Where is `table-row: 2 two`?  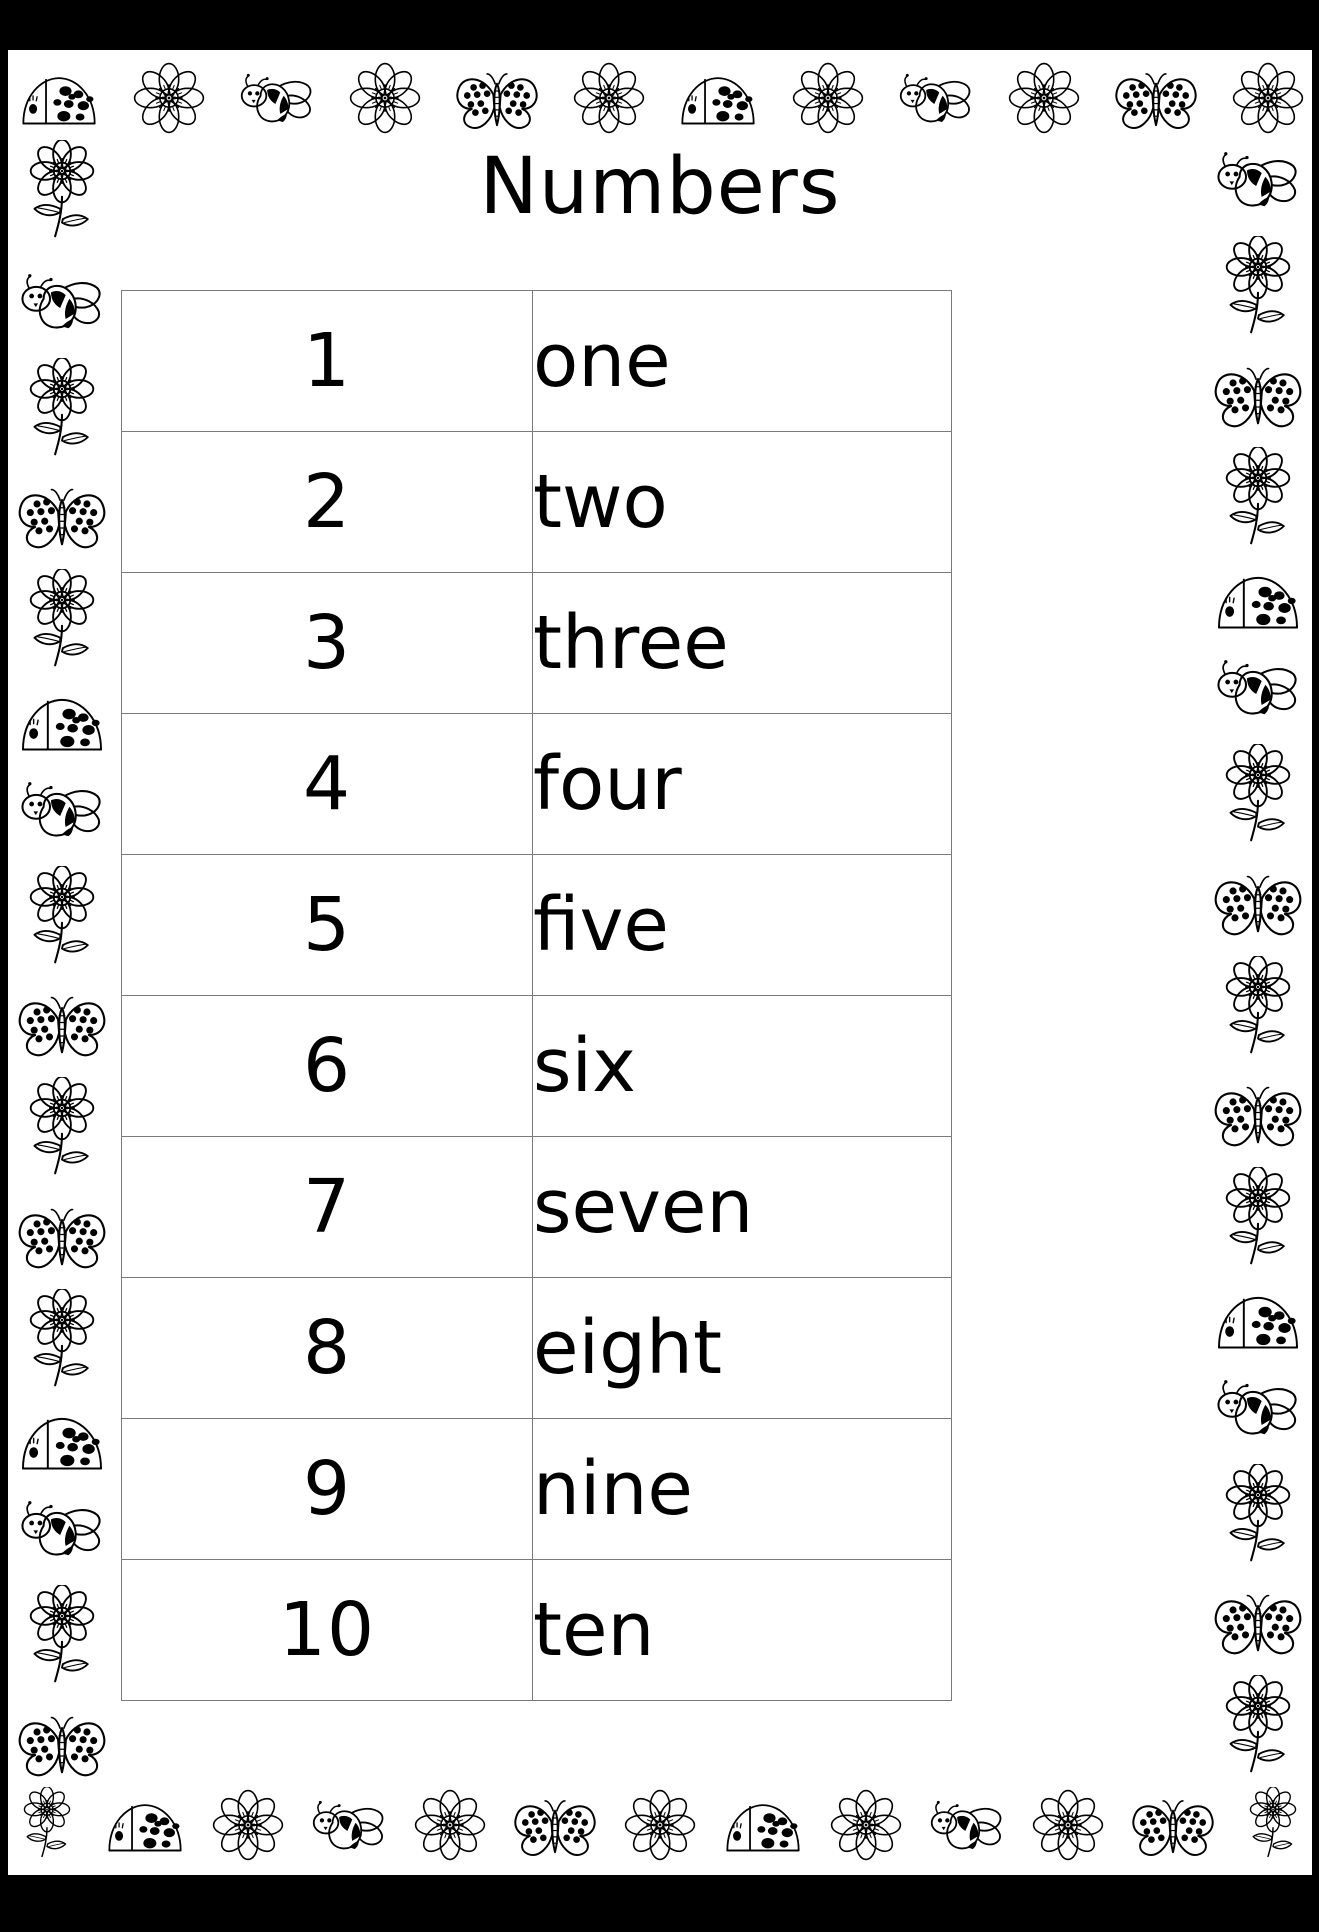
table-row: 2 two is located at coordinates (536, 502).